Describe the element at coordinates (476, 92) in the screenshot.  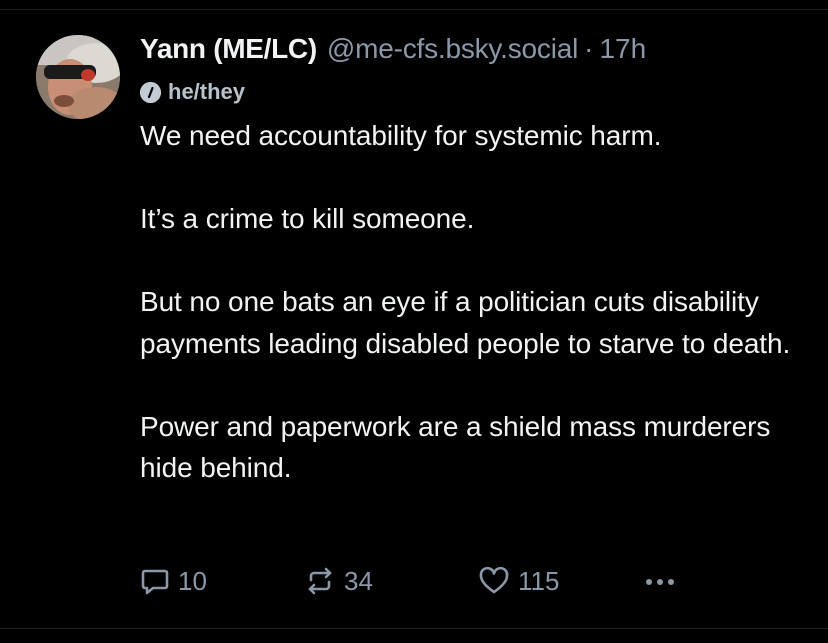
I see `pronouns-row: he/they` at that location.